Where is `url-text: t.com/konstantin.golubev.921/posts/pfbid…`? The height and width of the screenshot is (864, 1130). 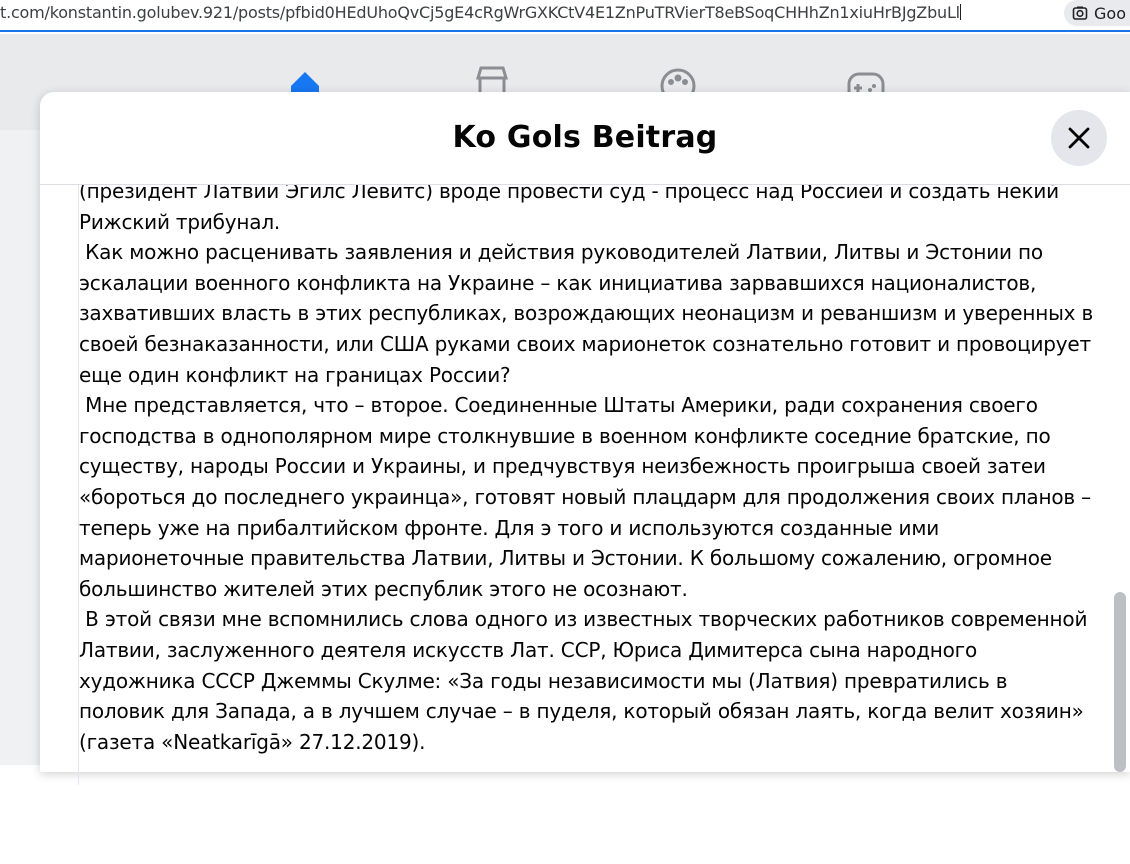 url-text: t.com/konstantin.golubev.921/posts/pfbid… is located at coordinates (480, 12).